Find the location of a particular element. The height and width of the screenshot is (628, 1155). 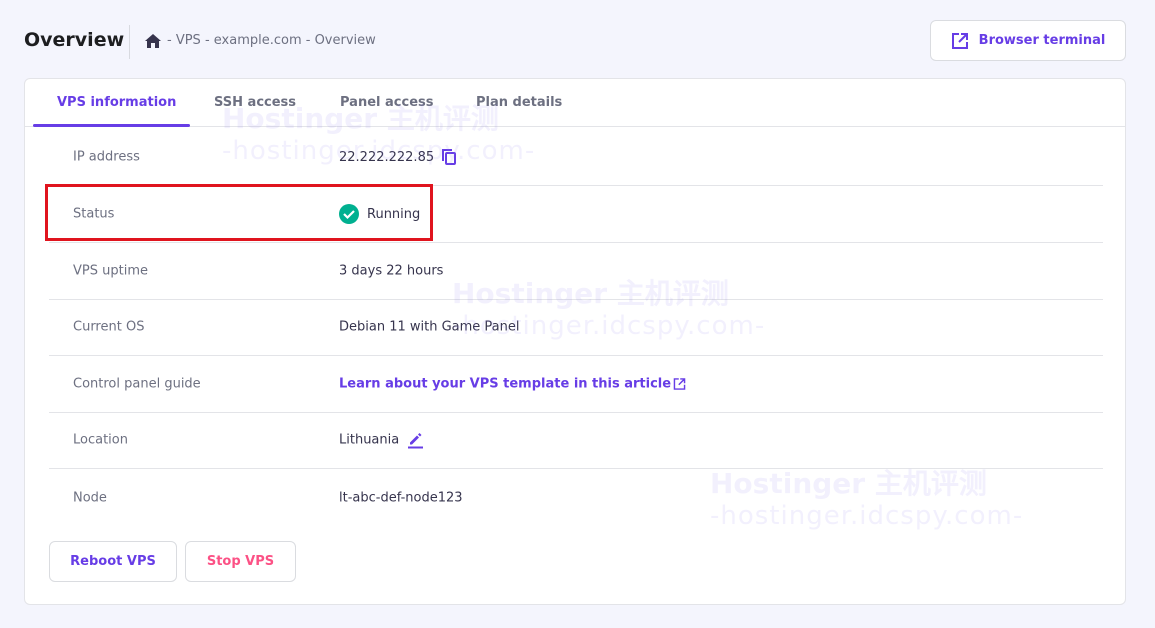

edit-icon is located at coordinates (415, 440).